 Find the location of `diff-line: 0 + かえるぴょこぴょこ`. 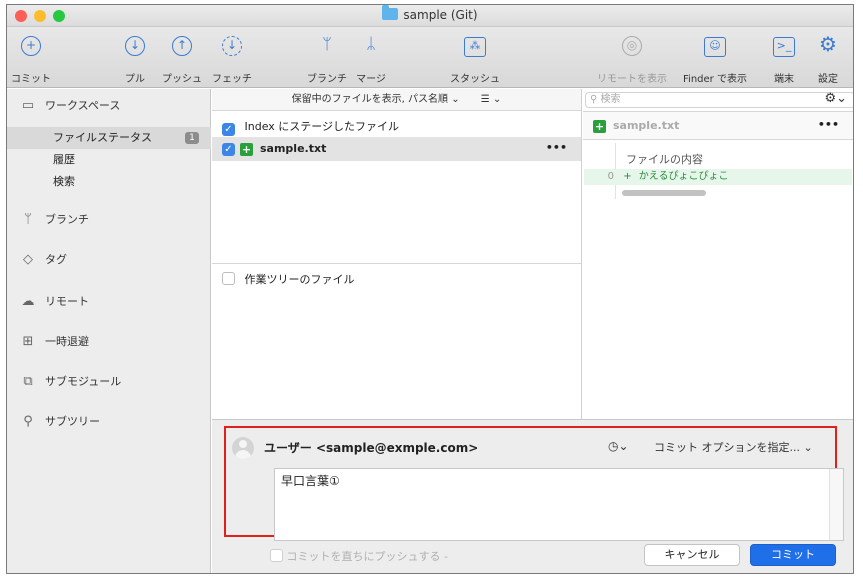

diff-line: 0 + かえるぴょこぴょこ is located at coordinates (718, 177).